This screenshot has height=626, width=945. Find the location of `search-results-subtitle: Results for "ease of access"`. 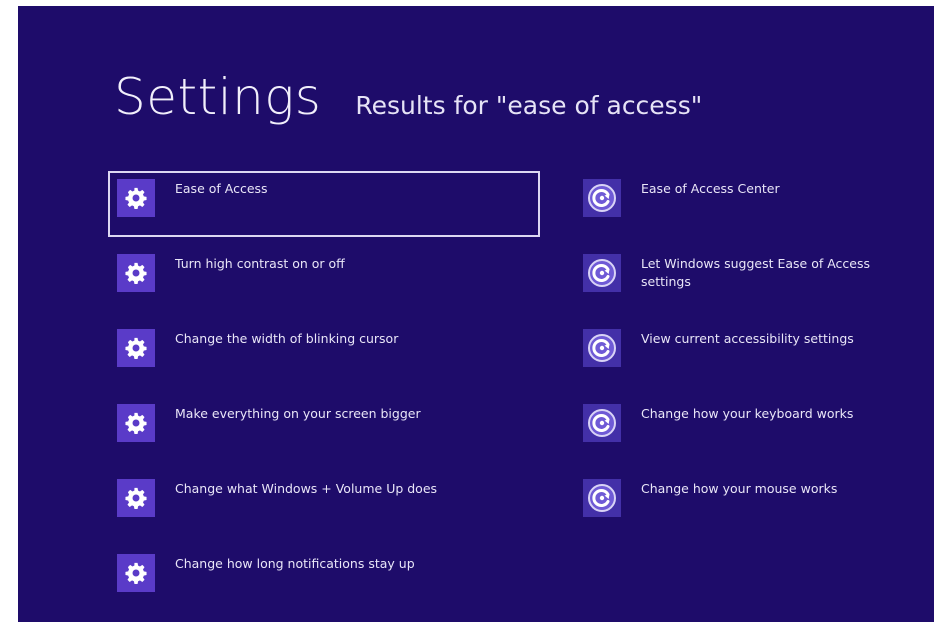

search-results-subtitle: Results for "ease of access" is located at coordinates (529, 105).